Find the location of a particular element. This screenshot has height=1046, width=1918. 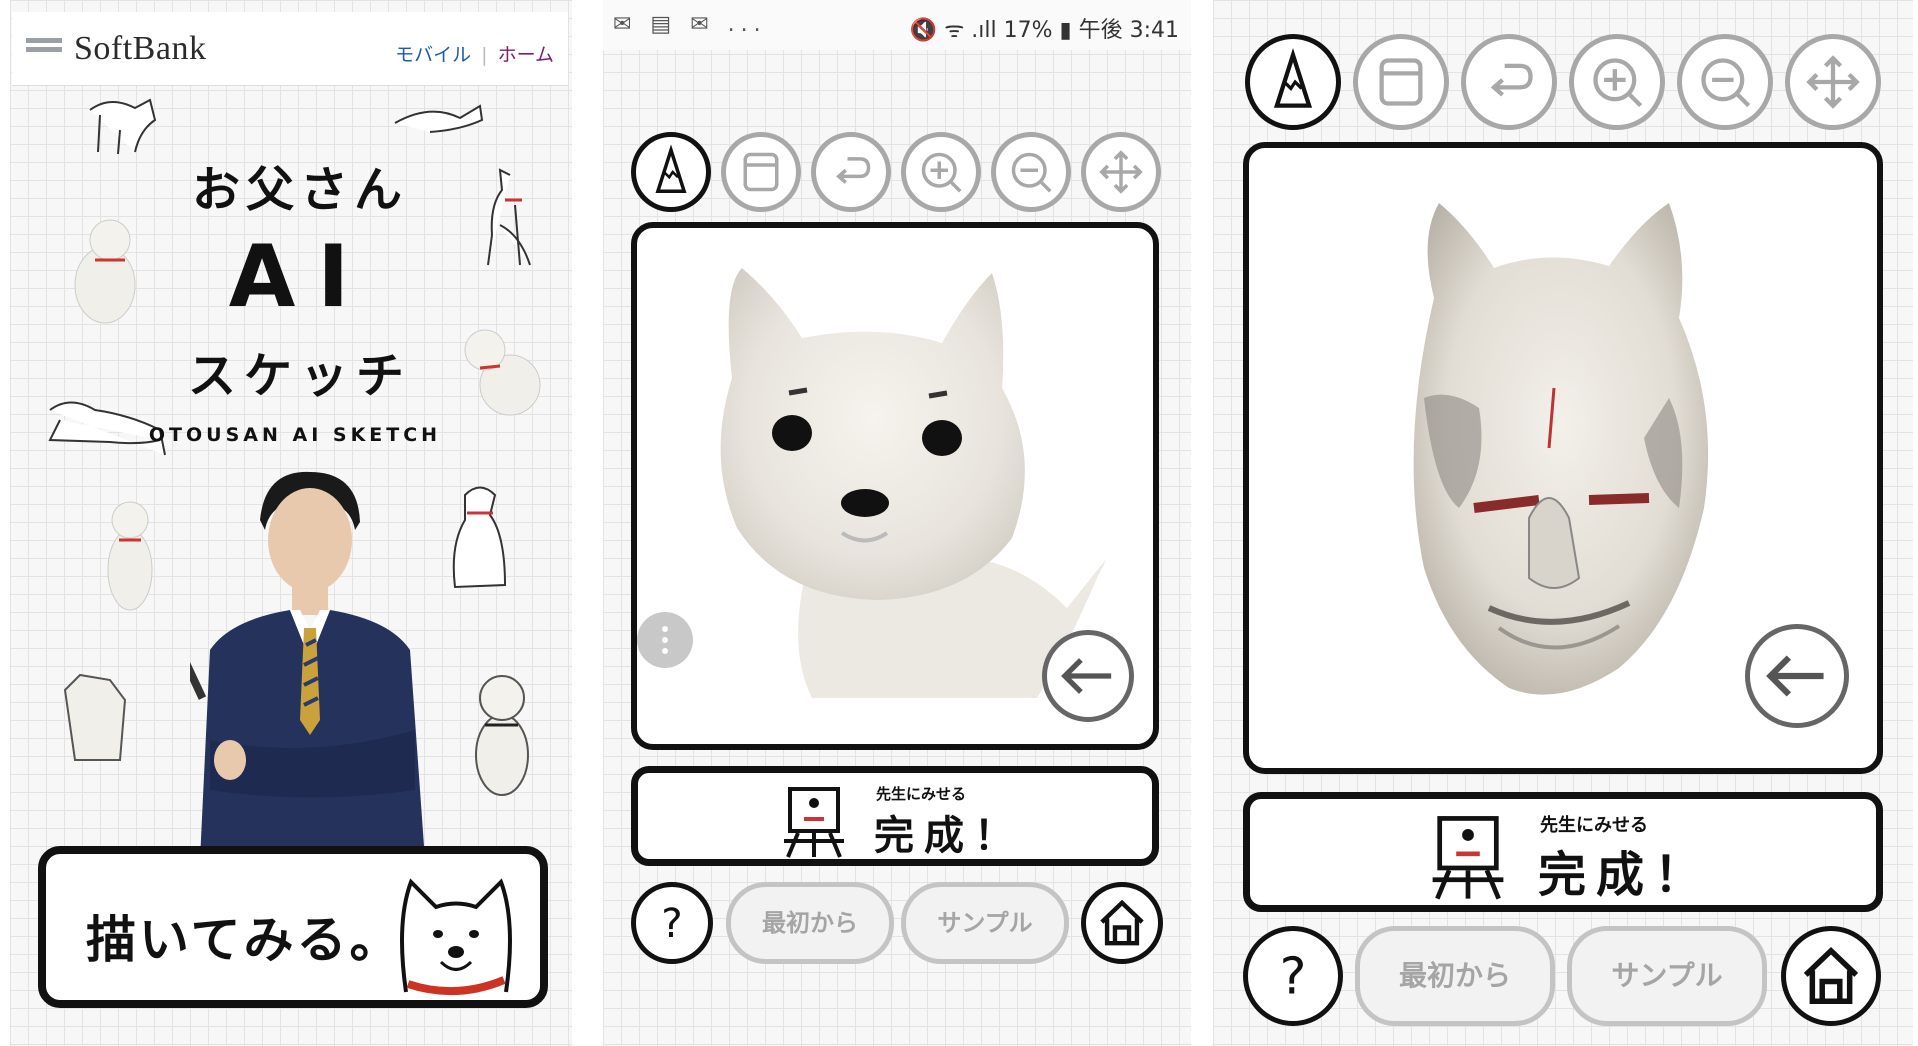

start-drawing-label: 描いてみる。 is located at coordinates (244, 940).